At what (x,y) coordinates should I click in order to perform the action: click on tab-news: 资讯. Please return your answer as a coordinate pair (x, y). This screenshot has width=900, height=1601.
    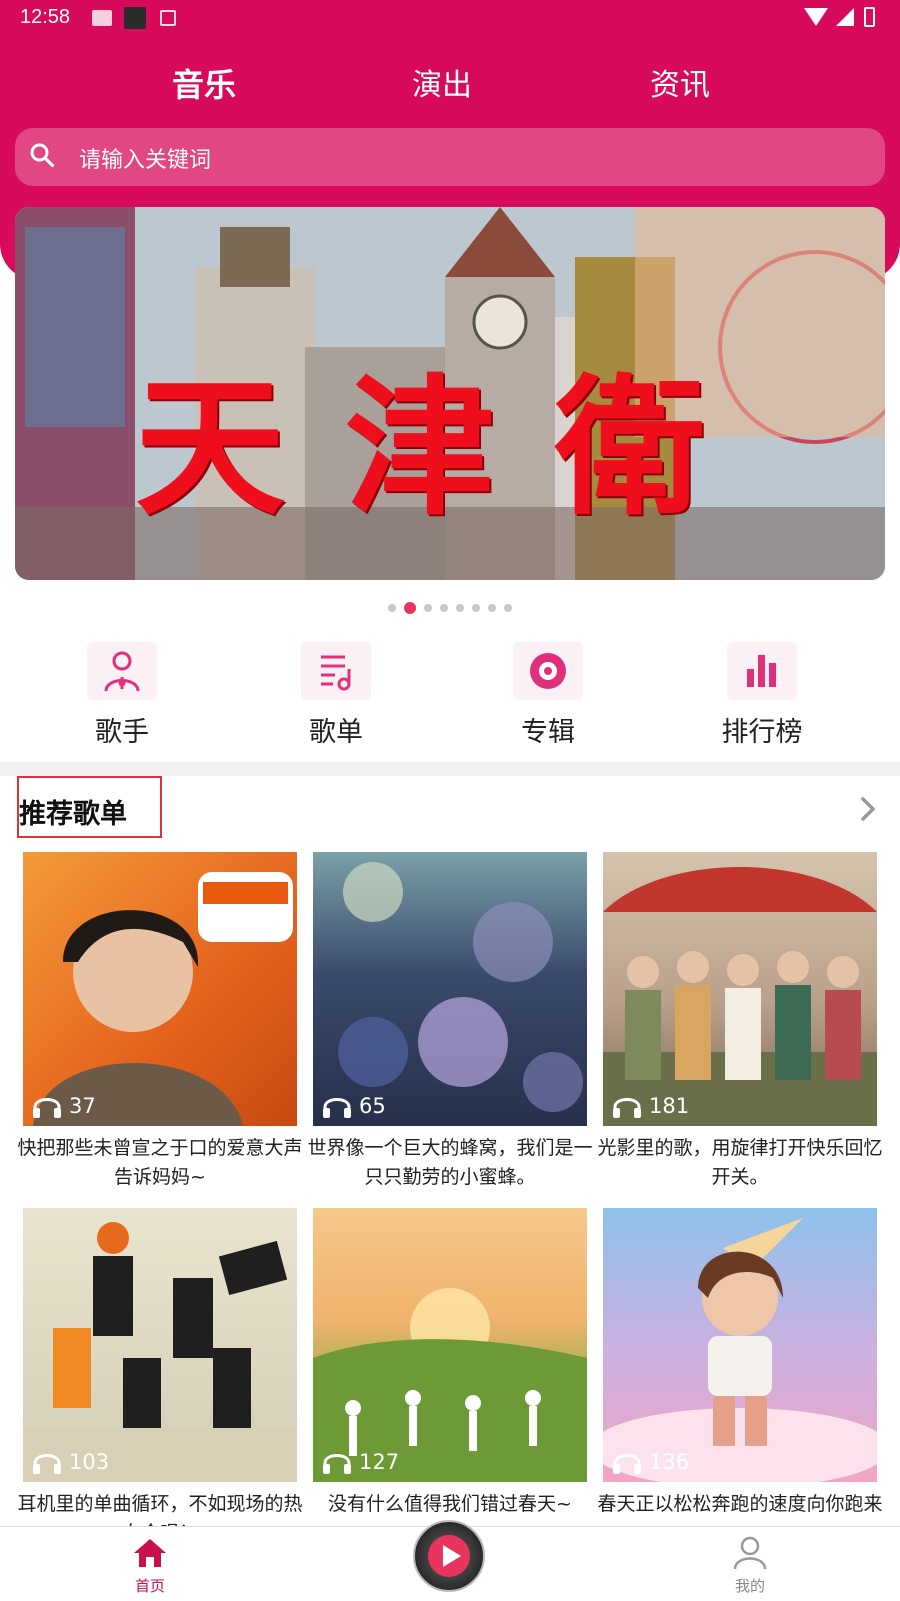
    Looking at the image, I should click on (680, 82).